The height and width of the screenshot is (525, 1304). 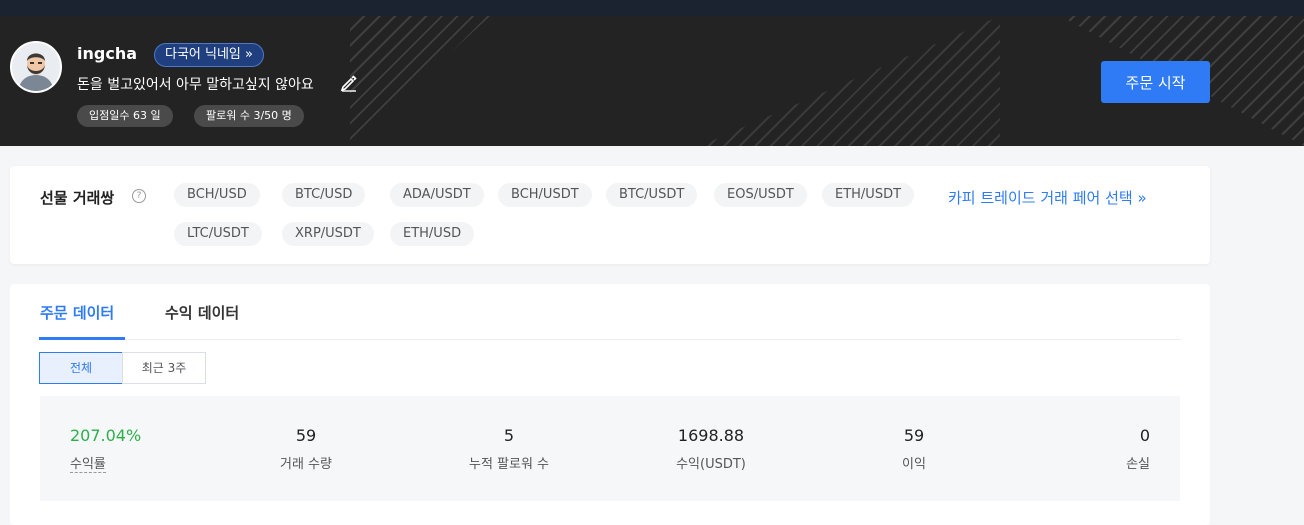 What do you see at coordinates (652, 8) in the screenshot?
I see `top-nav-bar` at bounding box center [652, 8].